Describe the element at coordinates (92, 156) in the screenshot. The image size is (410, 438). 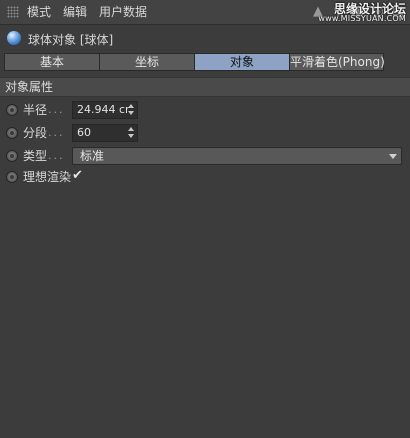
I see `type-dropdown-value: 标准` at that location.